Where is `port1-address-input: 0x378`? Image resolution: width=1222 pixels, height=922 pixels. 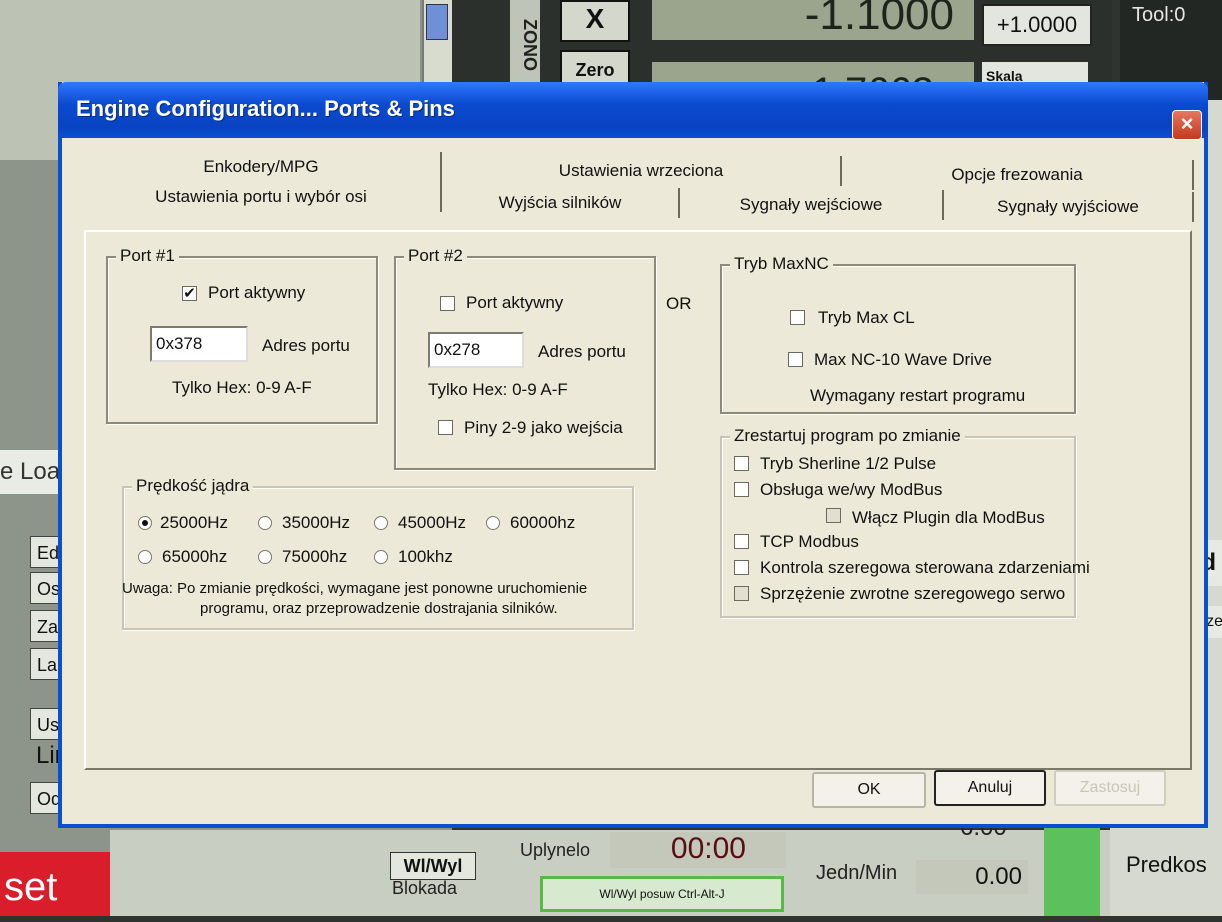 port1-address-input: 0x378 is located at coordinates (199, 344).